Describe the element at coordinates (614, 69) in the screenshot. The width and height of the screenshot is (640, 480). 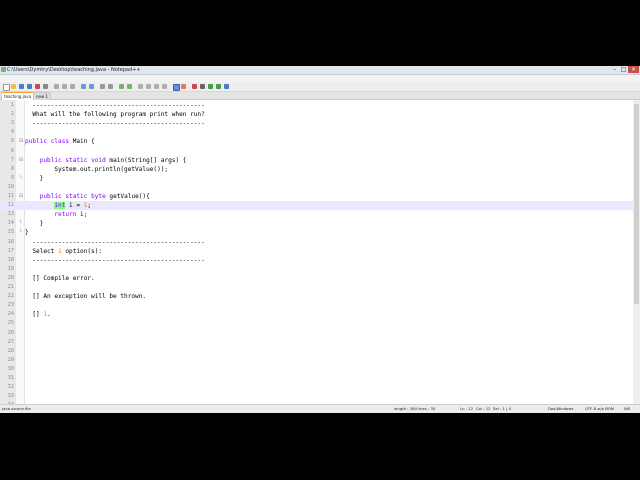
I see `minimize-icon: –` at that location.